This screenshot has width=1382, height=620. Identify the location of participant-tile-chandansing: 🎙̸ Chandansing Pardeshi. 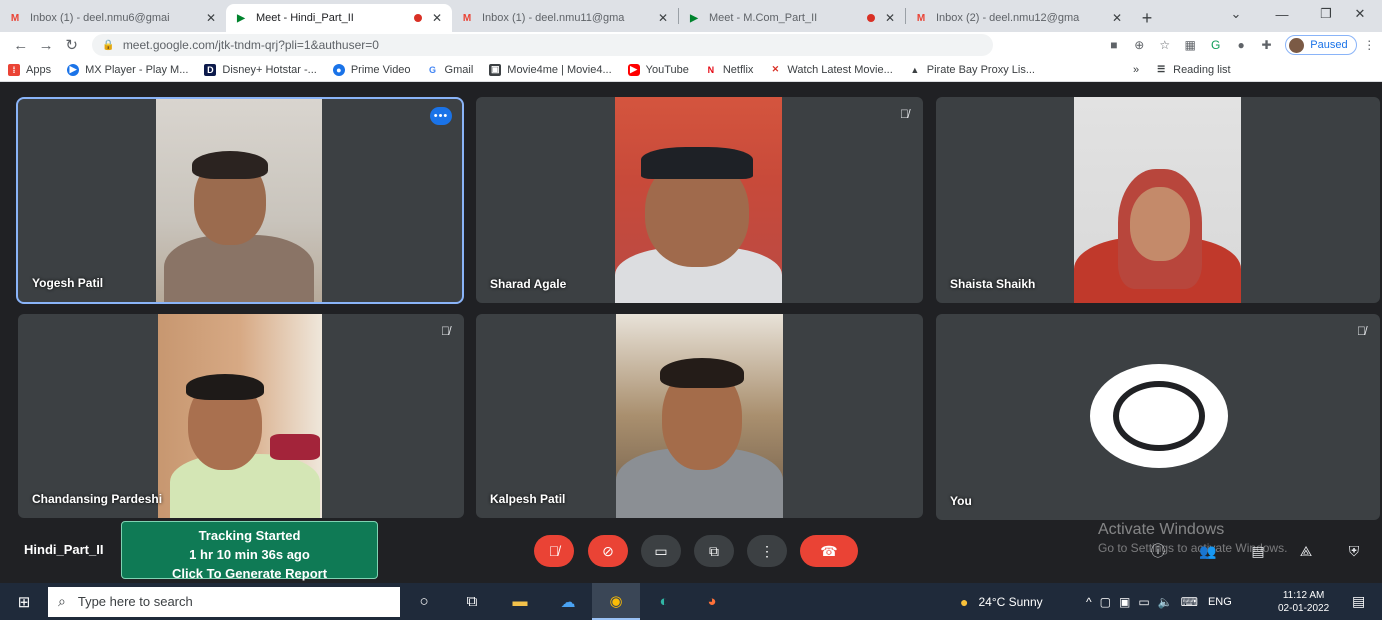
(241, 416).